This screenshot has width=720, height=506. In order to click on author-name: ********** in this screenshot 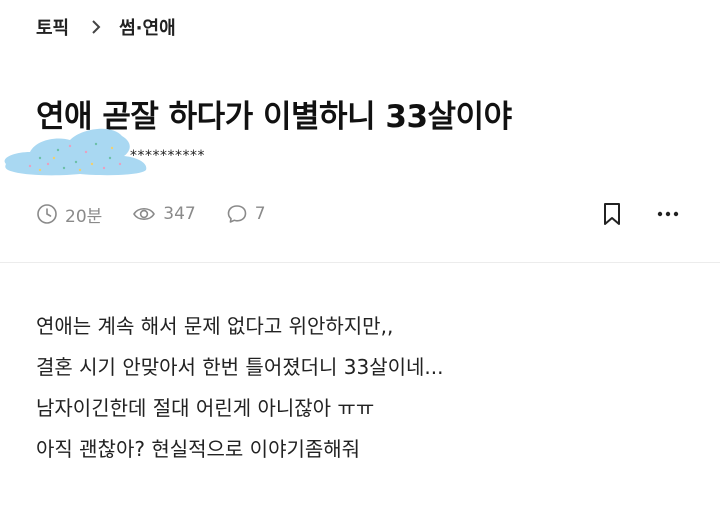, I will do `click(167, 156)`.